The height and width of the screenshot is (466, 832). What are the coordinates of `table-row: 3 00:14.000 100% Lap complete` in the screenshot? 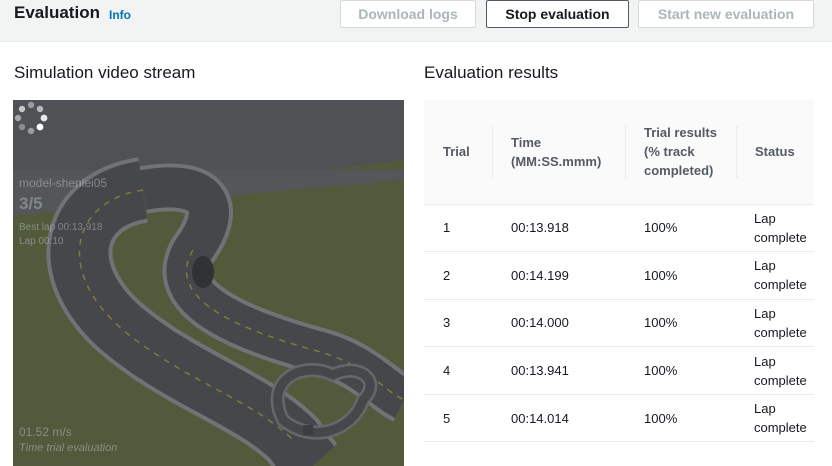 It's located at (619, 323).